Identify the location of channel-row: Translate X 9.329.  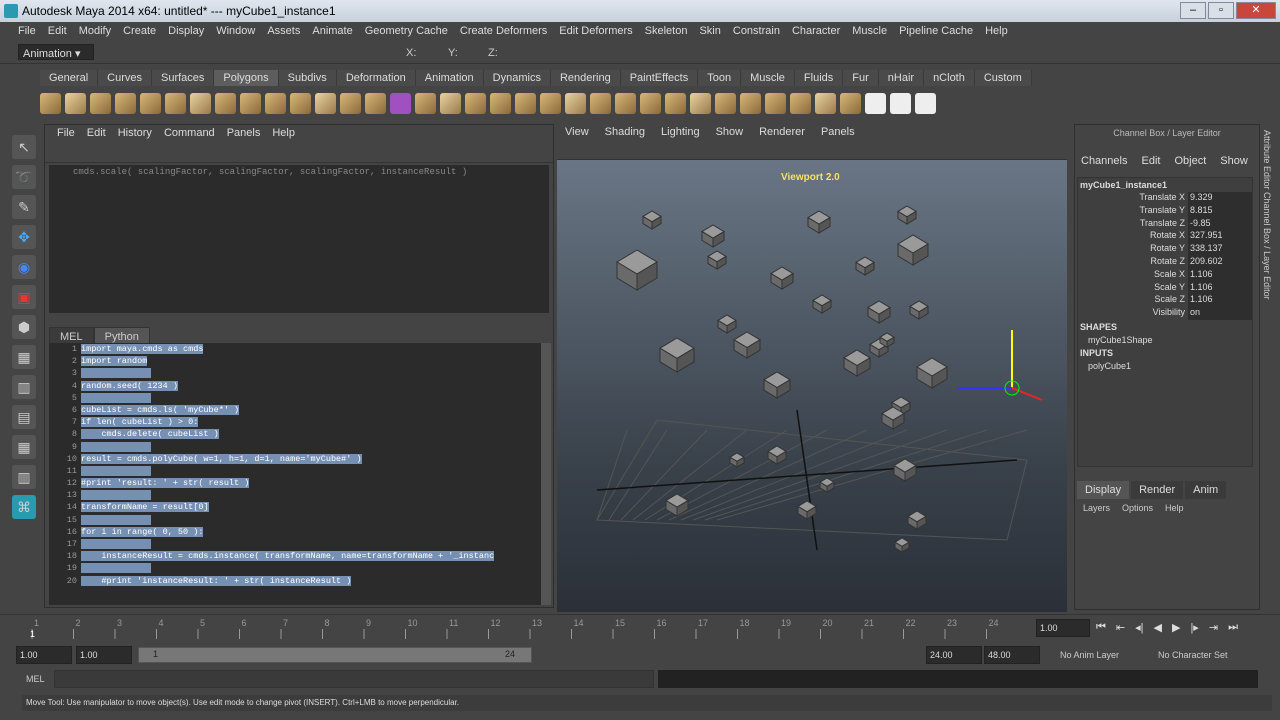
(1165, 198).